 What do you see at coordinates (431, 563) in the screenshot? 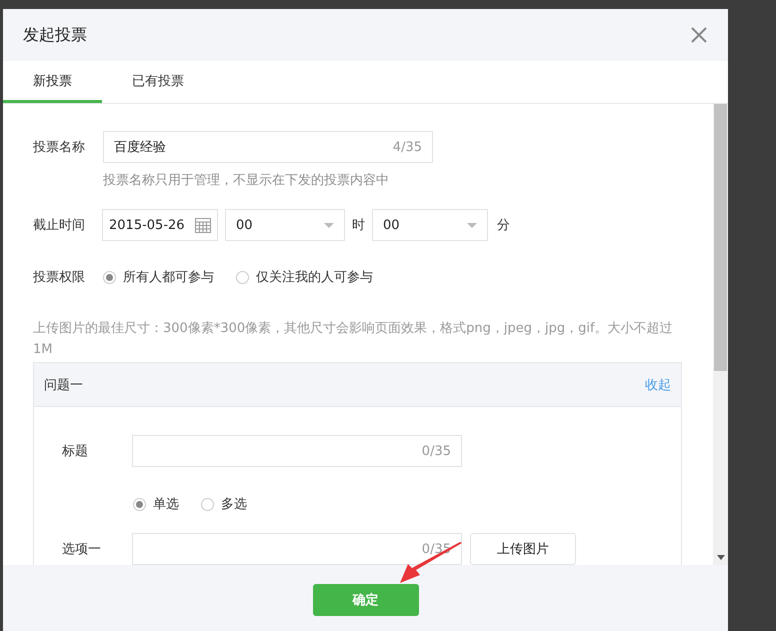
I see `arrow-drawing` at bounding box center [431, 563].